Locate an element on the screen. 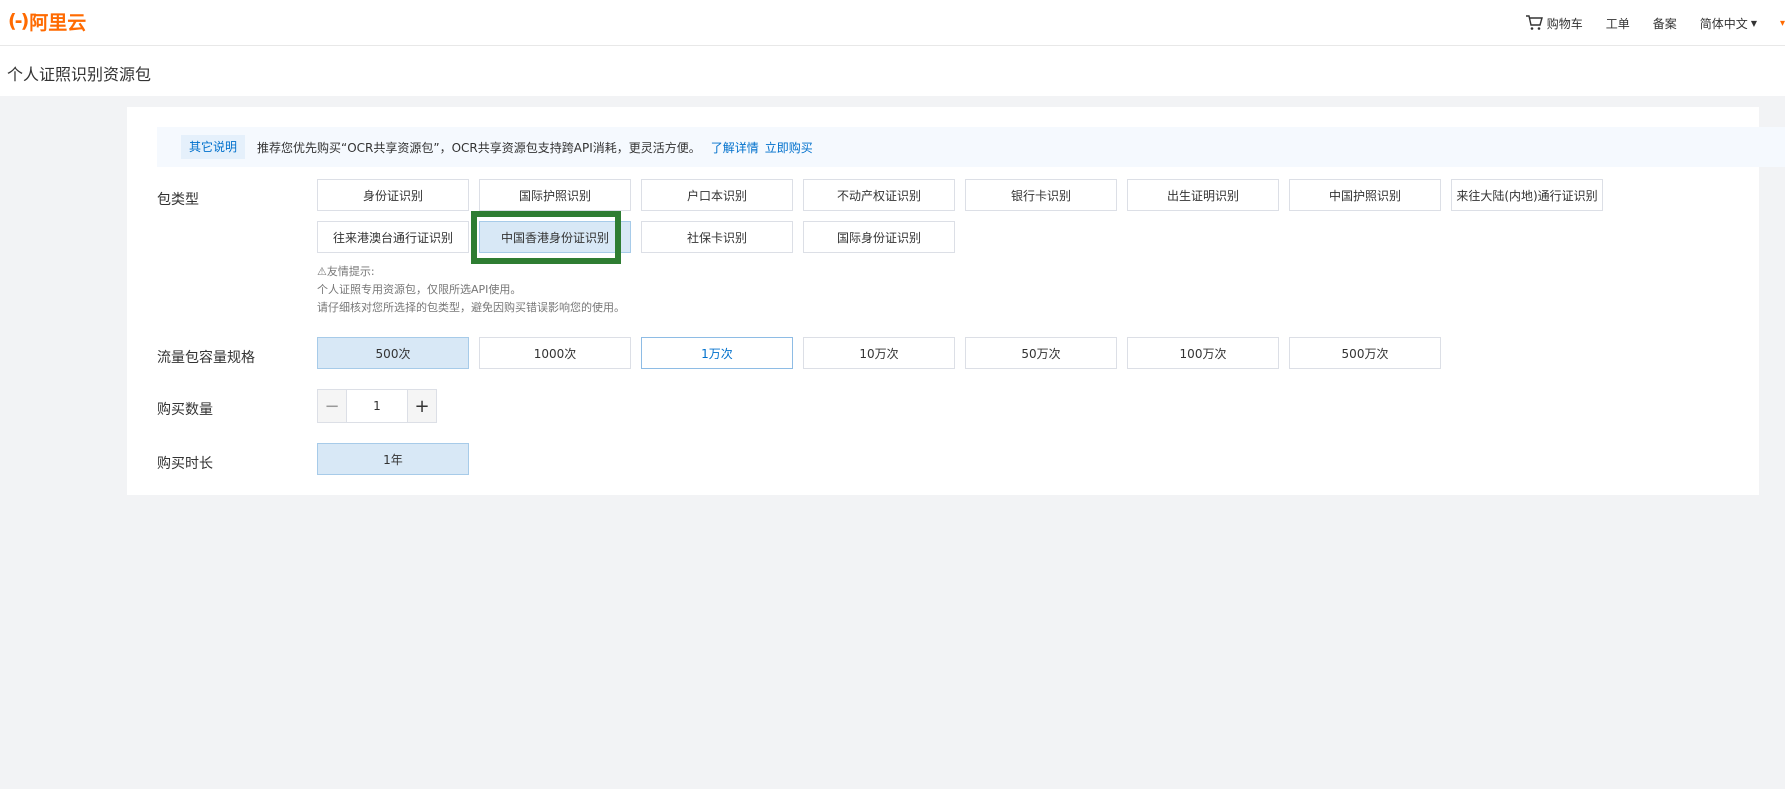 The width and height of the screenshot is (1785, 789). tips-title: ⚠友情提示: is located at coordinates (346, 271).